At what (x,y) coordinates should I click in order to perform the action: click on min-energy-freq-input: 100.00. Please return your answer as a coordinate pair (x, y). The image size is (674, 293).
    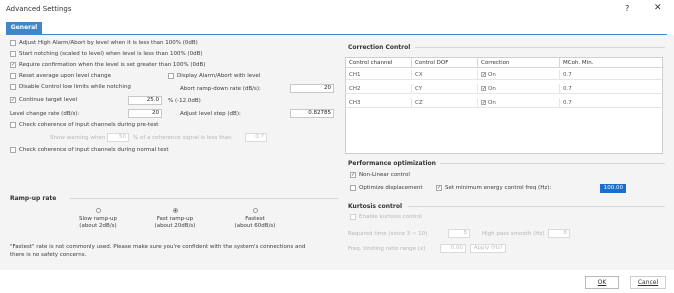
    Looking at the image, I should click on (613, 188).